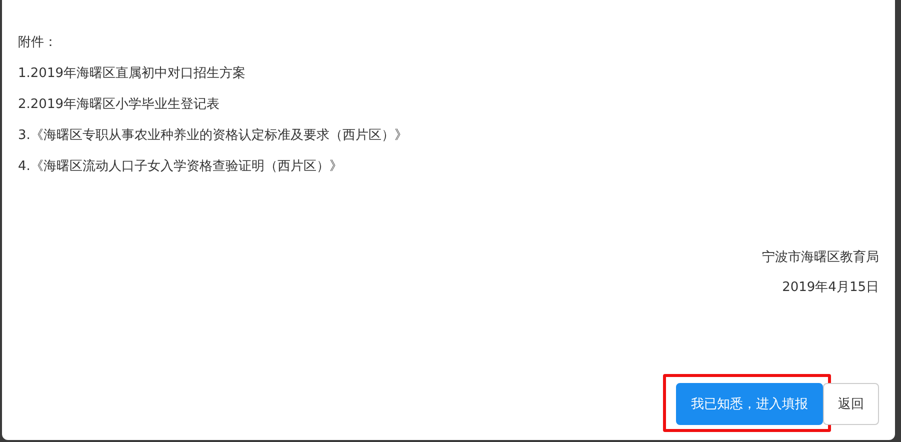  I want to click on attachment-item: 2.2019年海曙区小学毕业生登记表, so click(119, 105).